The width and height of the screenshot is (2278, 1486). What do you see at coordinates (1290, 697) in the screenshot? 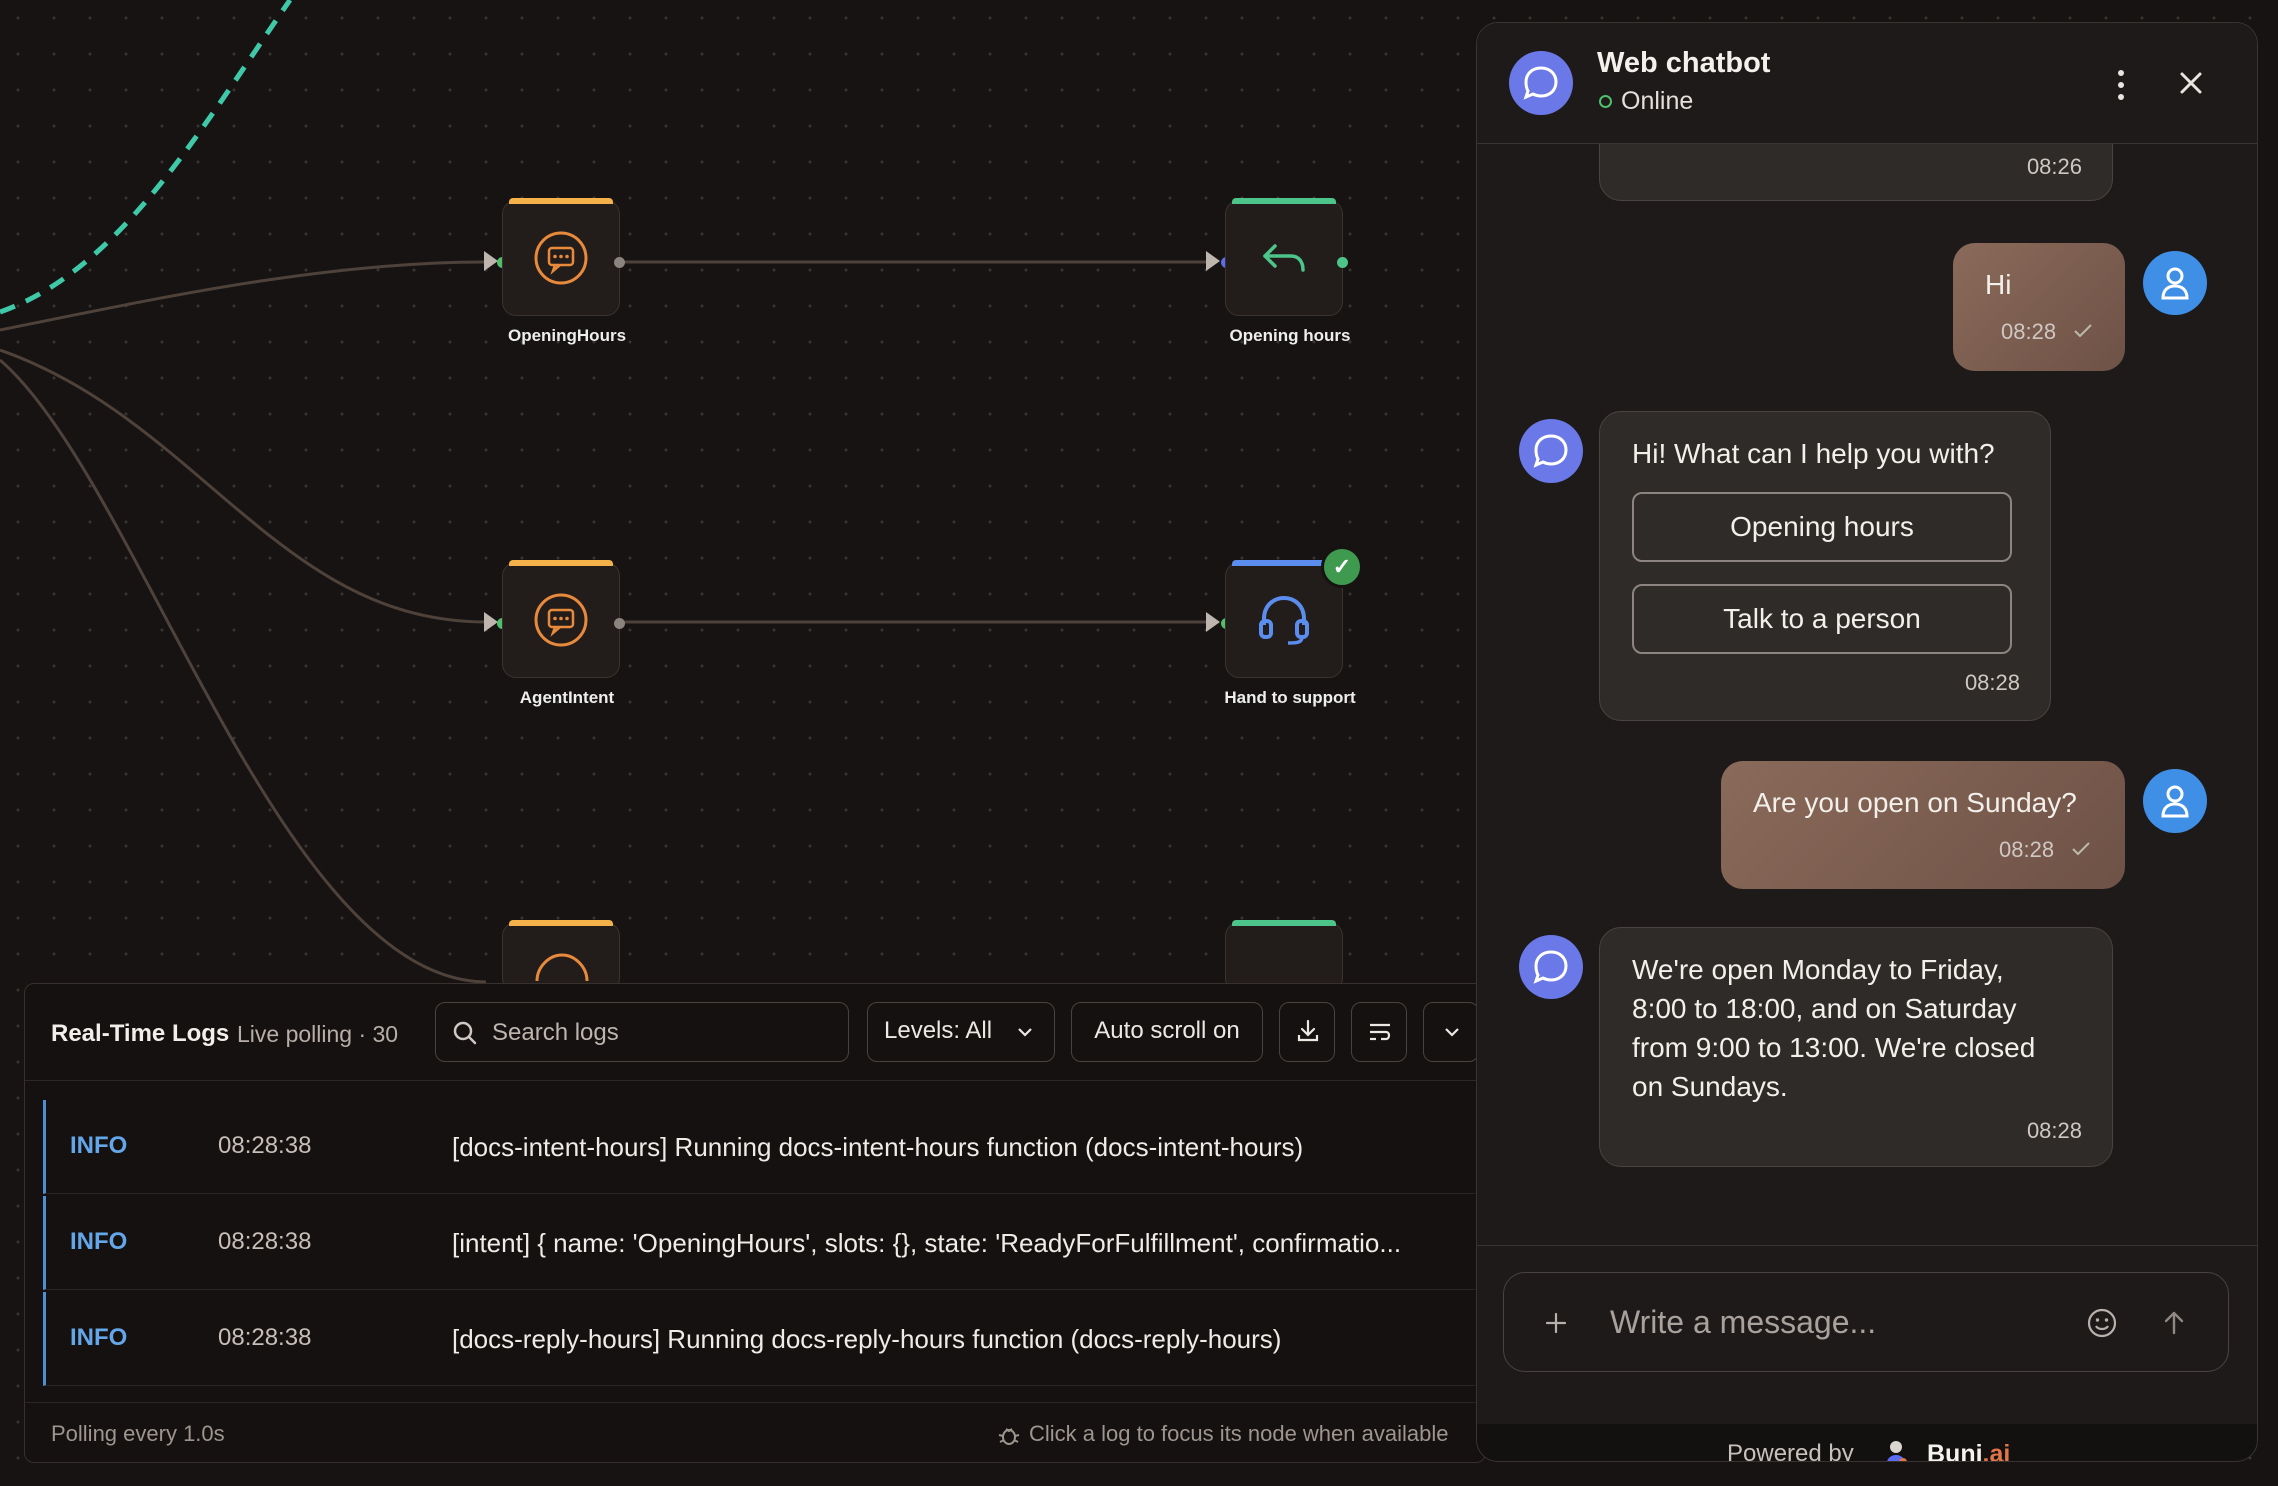
I see `node-label: Hand to support` at bounding box center [1290, 697].